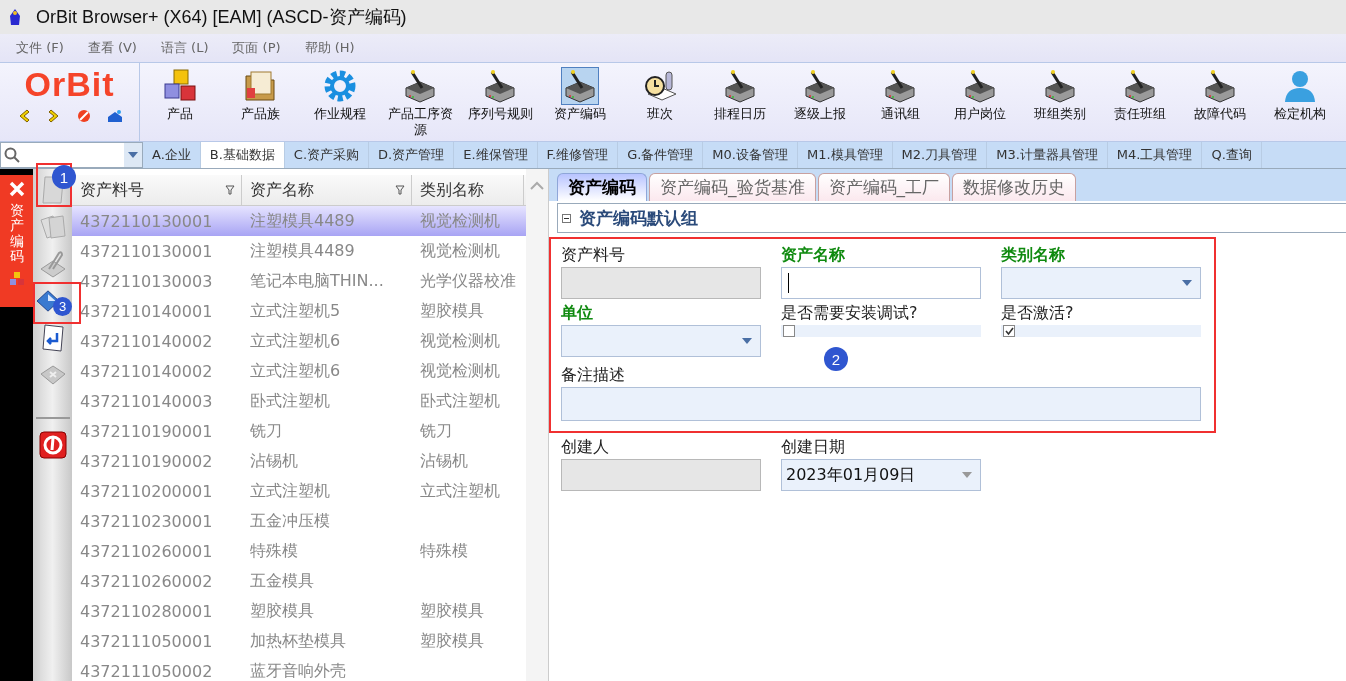 This screenshot has width=1346, height=681. What do you see at coordinates (299, 401) in the screenshot?
I see `list-row: 4372110140003 卧式注塑机 卧式注塑机` at bounding box center [299, 401].